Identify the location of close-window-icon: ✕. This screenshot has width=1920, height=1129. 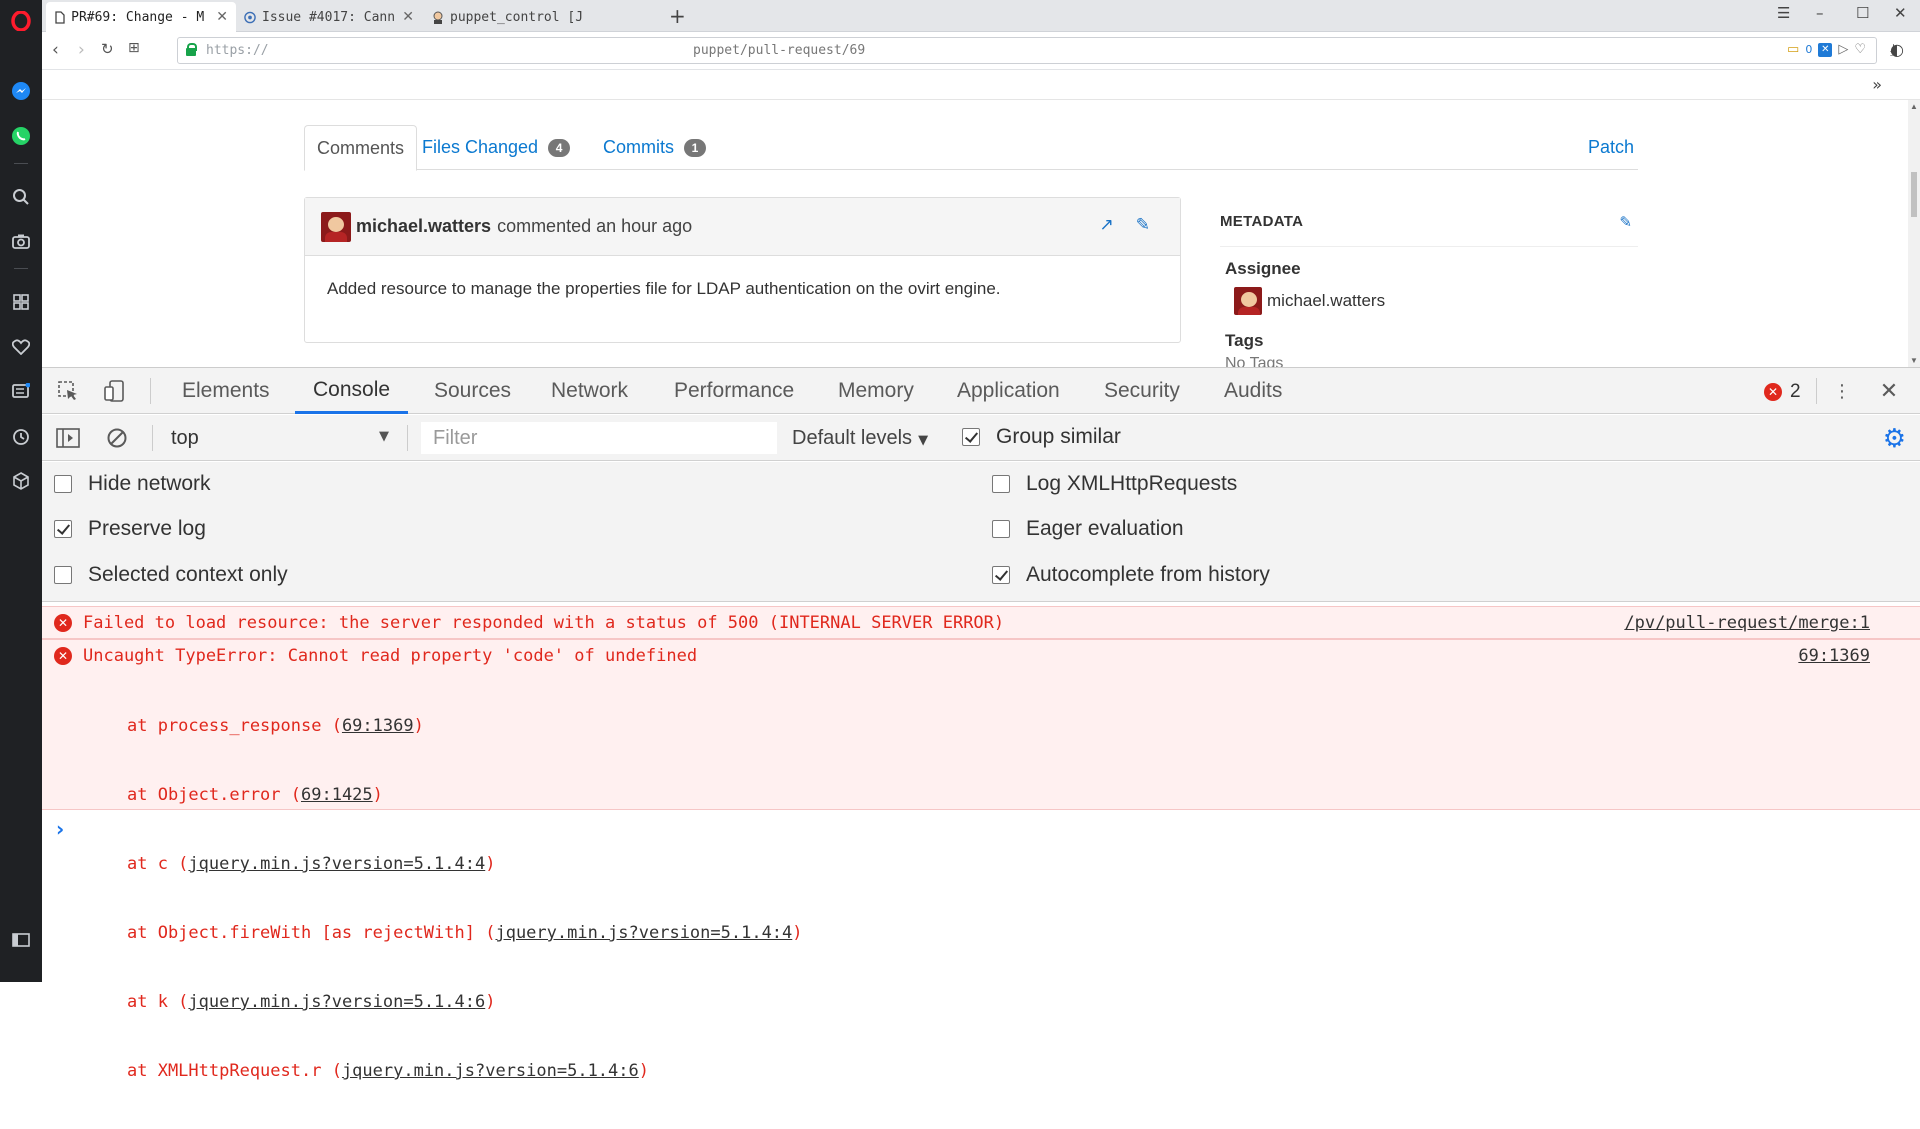
(1900, 13).